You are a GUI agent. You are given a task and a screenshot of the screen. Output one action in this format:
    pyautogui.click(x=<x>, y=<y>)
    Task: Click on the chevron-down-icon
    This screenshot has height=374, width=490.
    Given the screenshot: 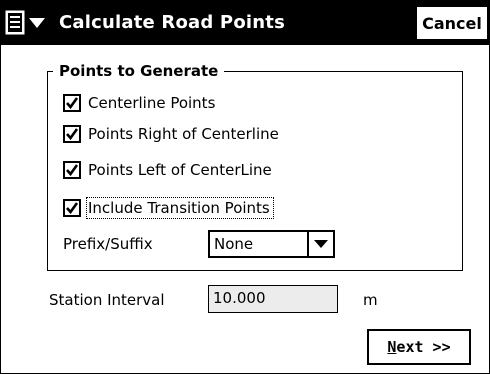 What is the action you would take?
    pyautogui.click(x=37, y=23)
    